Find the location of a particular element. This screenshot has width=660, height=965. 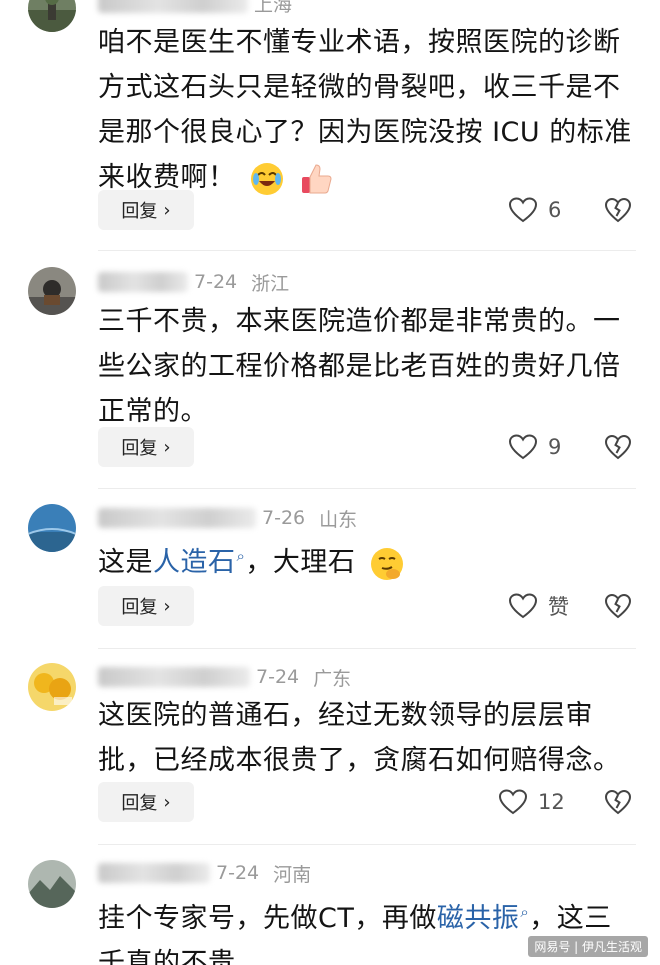

comment-location: 浙江 is located at coordinates (270, 283).